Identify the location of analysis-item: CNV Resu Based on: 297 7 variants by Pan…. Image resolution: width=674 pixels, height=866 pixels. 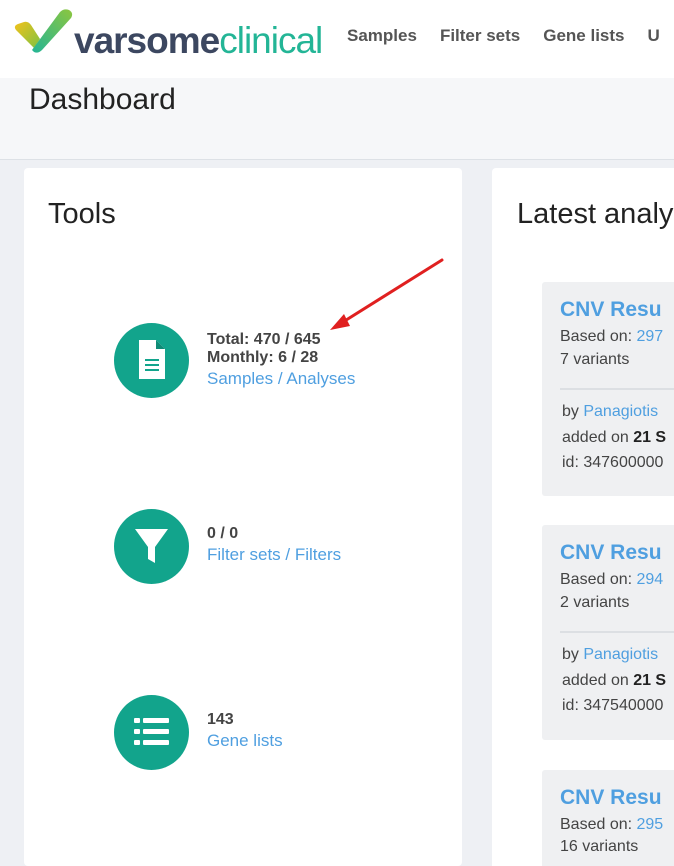
(608, 389).